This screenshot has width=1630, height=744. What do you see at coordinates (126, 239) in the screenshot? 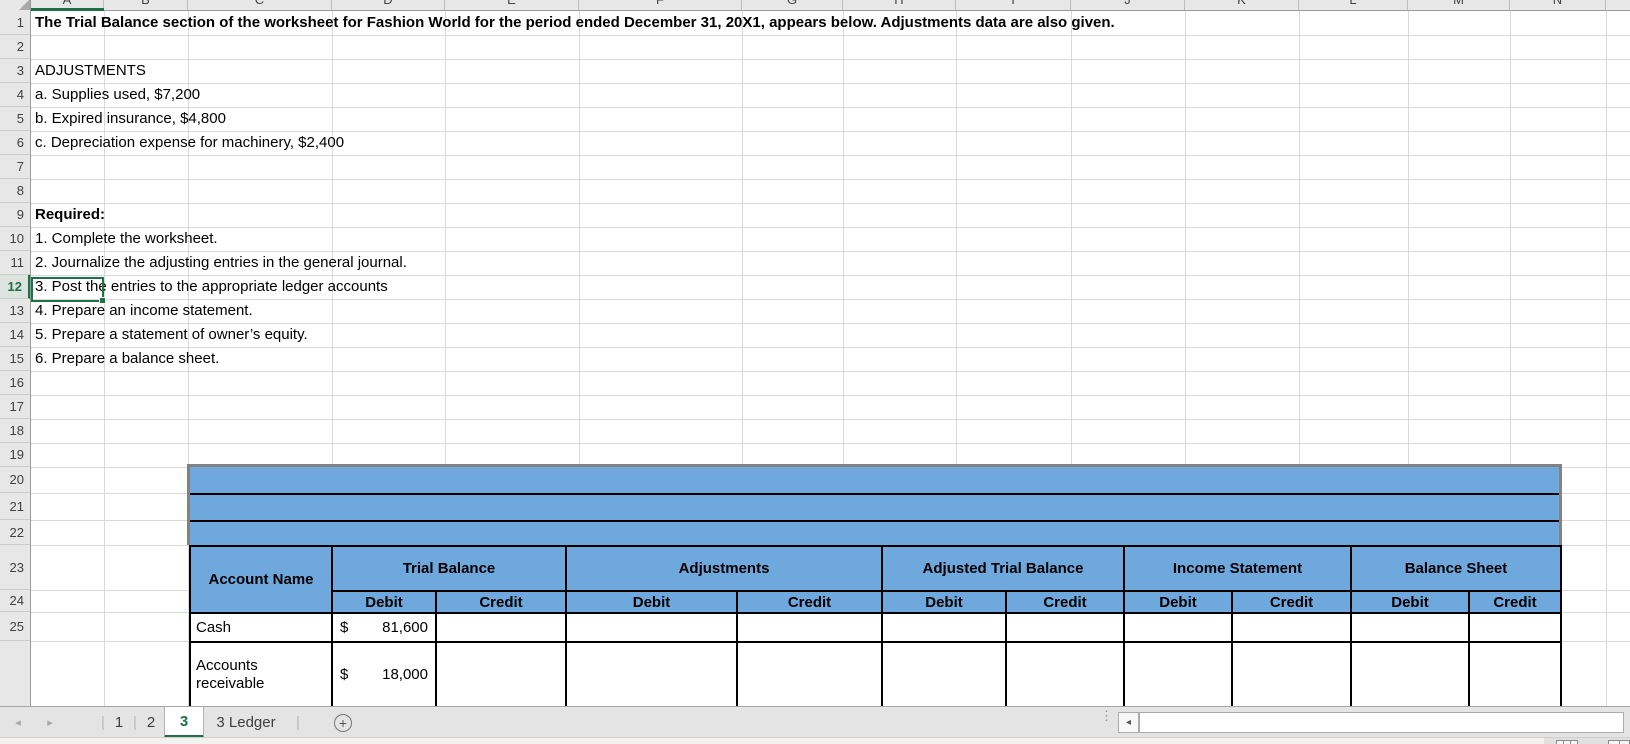
I see `cell-text-row-10: 1. Complete the worksheet.` at bounding box center [126, 239].